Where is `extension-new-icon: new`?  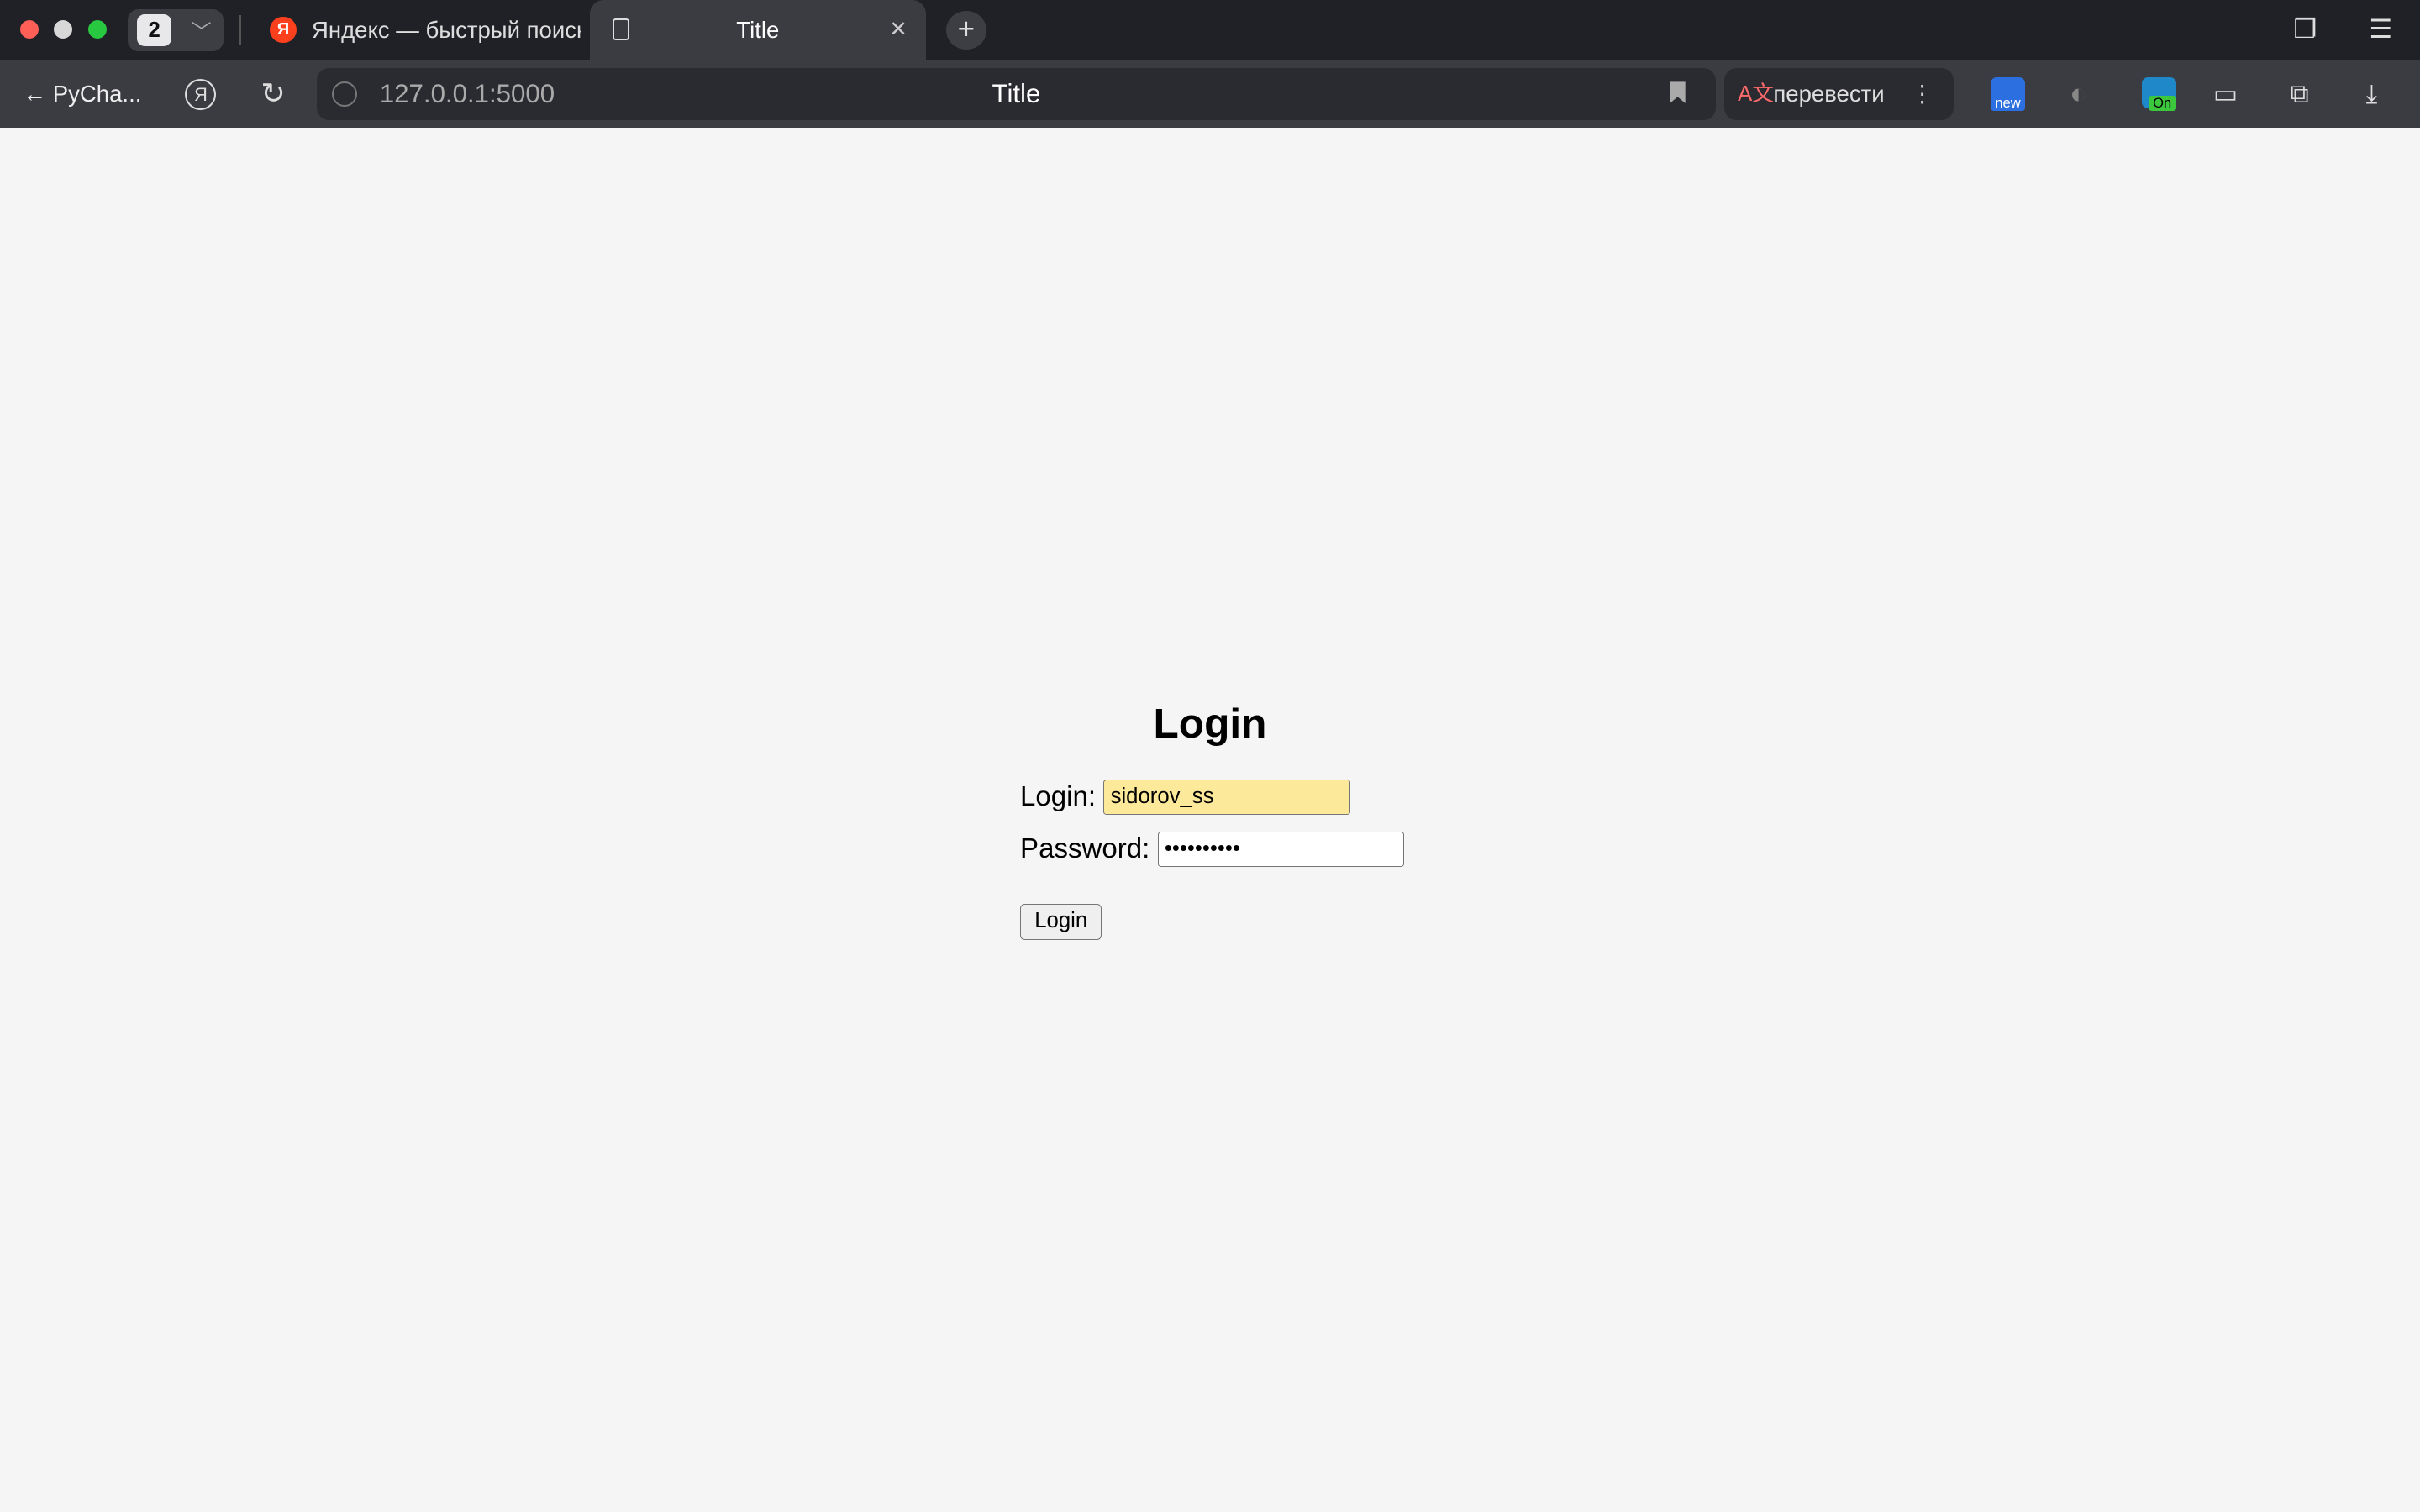
extension-new-icon: new is located at coordinates (2008, 94).